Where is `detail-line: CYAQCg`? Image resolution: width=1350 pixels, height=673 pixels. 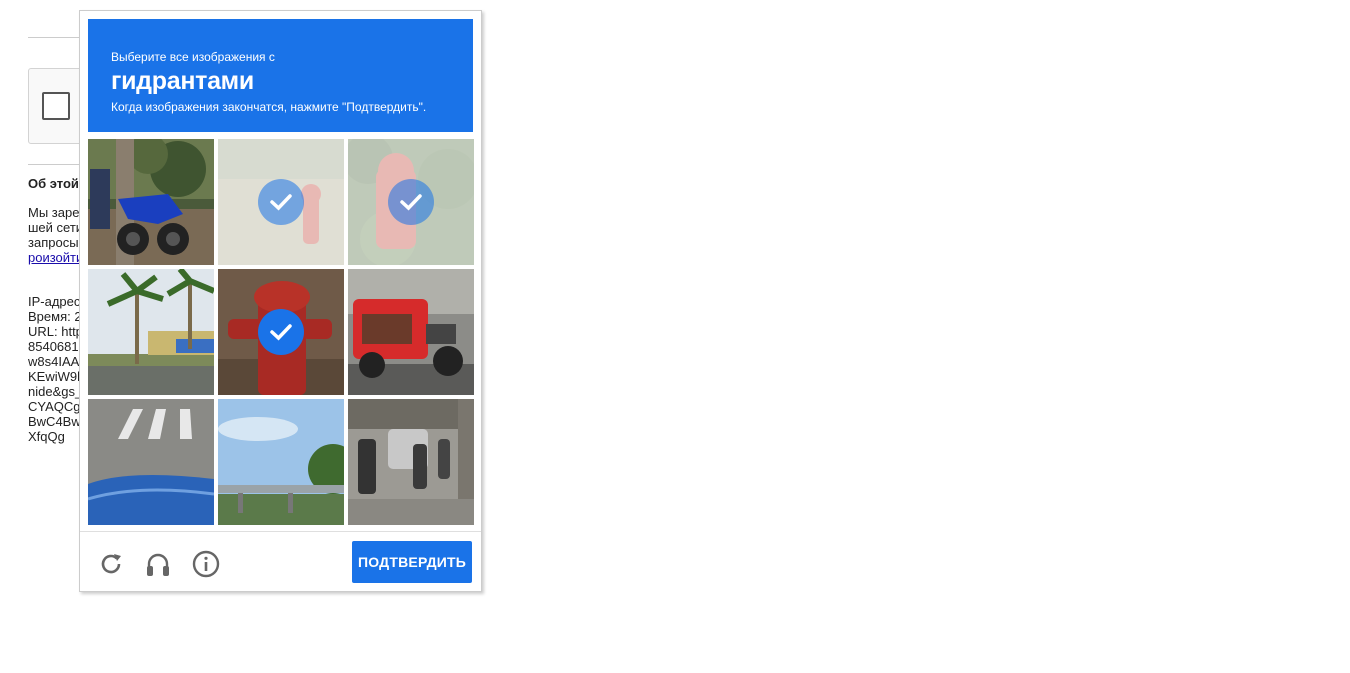 detail-line: CYAQCg is located at coordinates (54, 406).